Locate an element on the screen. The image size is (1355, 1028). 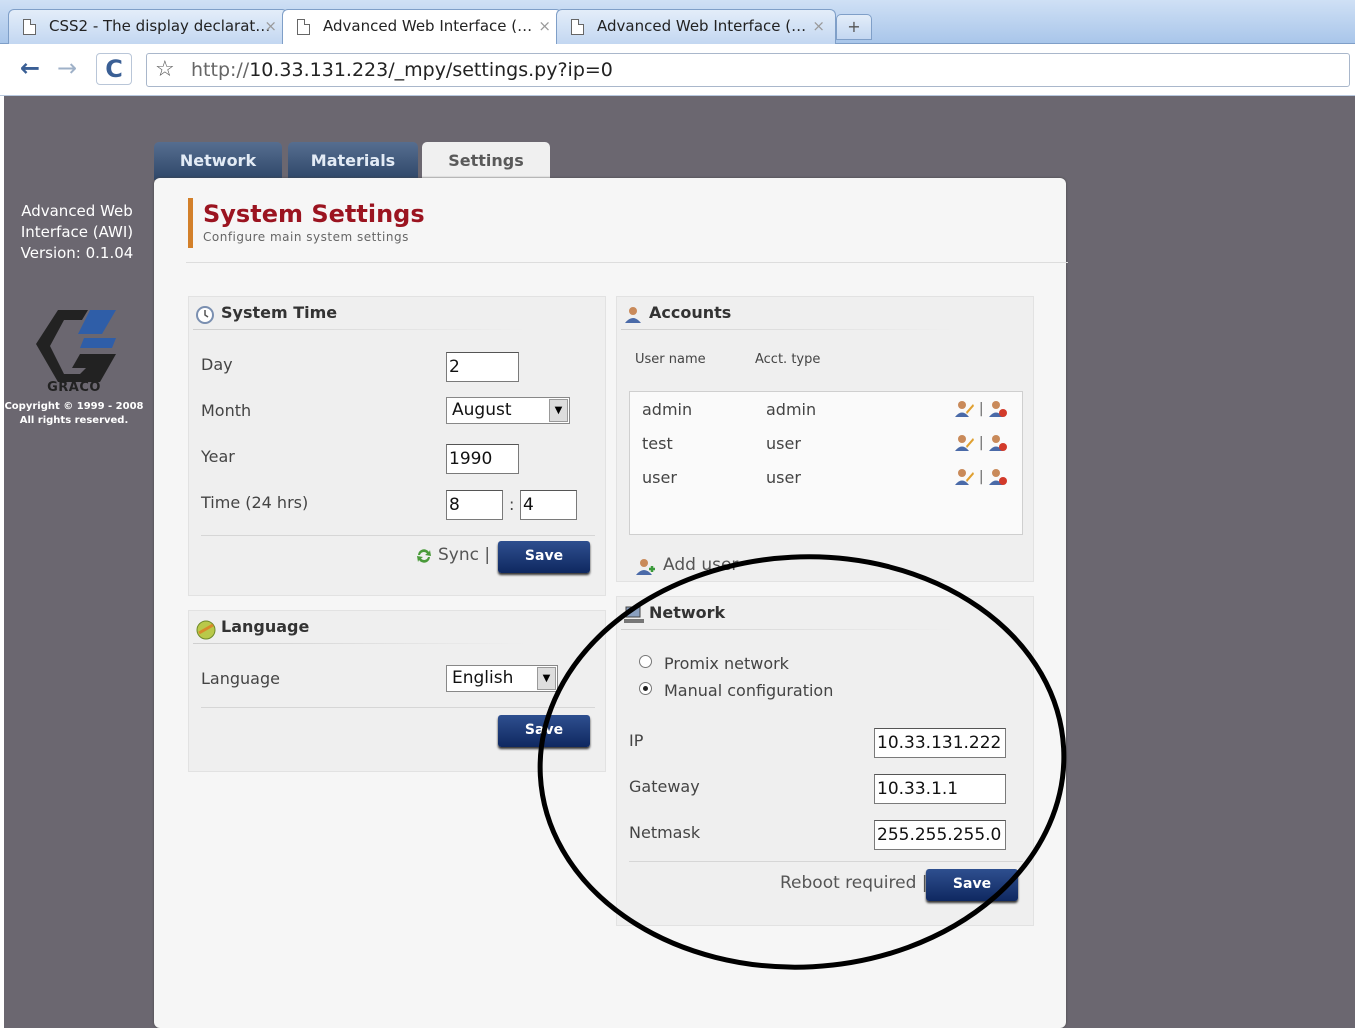
gateway-label: Gateway is located at coordinates (664, 786).